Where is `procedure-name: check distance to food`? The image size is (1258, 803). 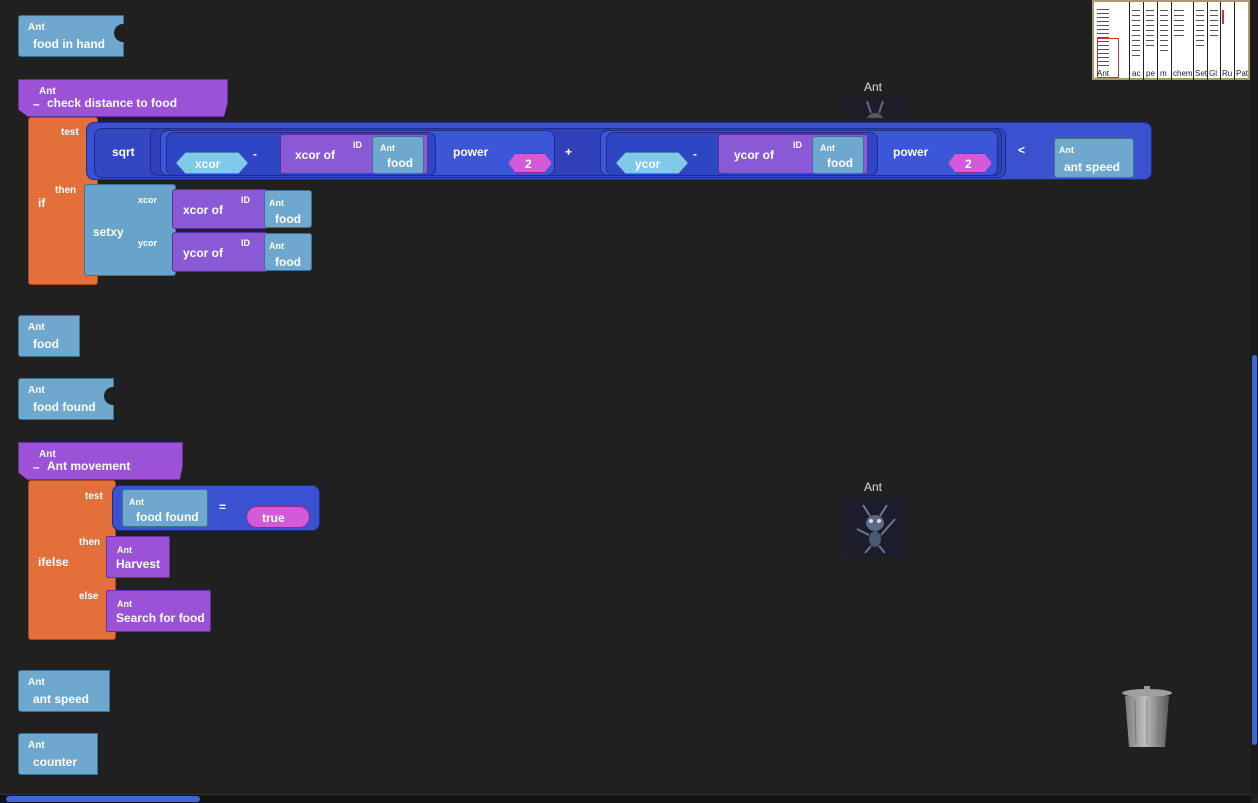
procedure-name: check distance to food is located at coordinates (112, 103).